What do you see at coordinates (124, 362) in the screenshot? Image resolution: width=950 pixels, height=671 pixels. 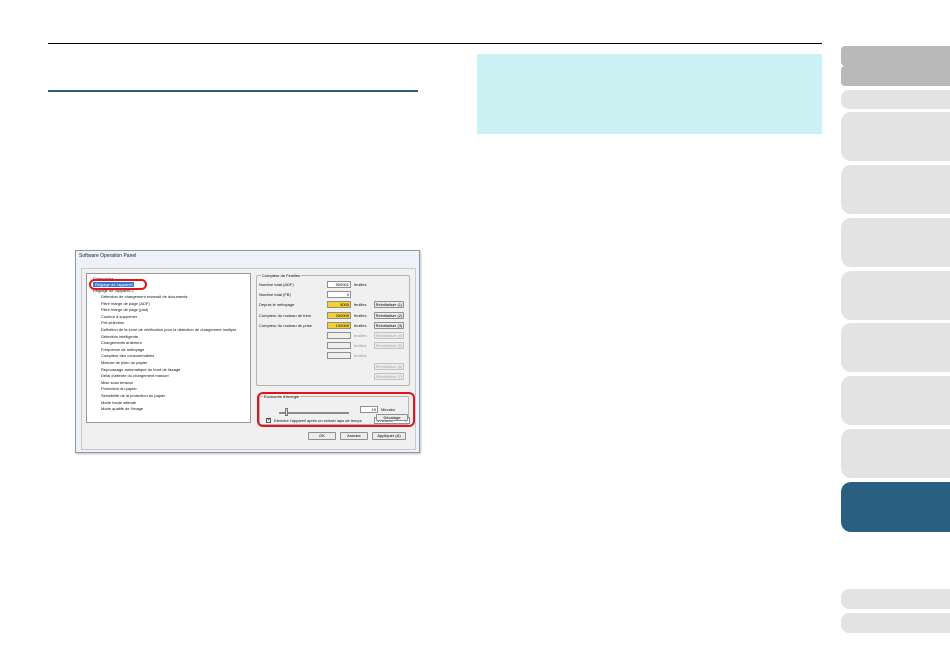 I see `tree-item: Mesure de plein du papier` at bounding box center [124, 362].